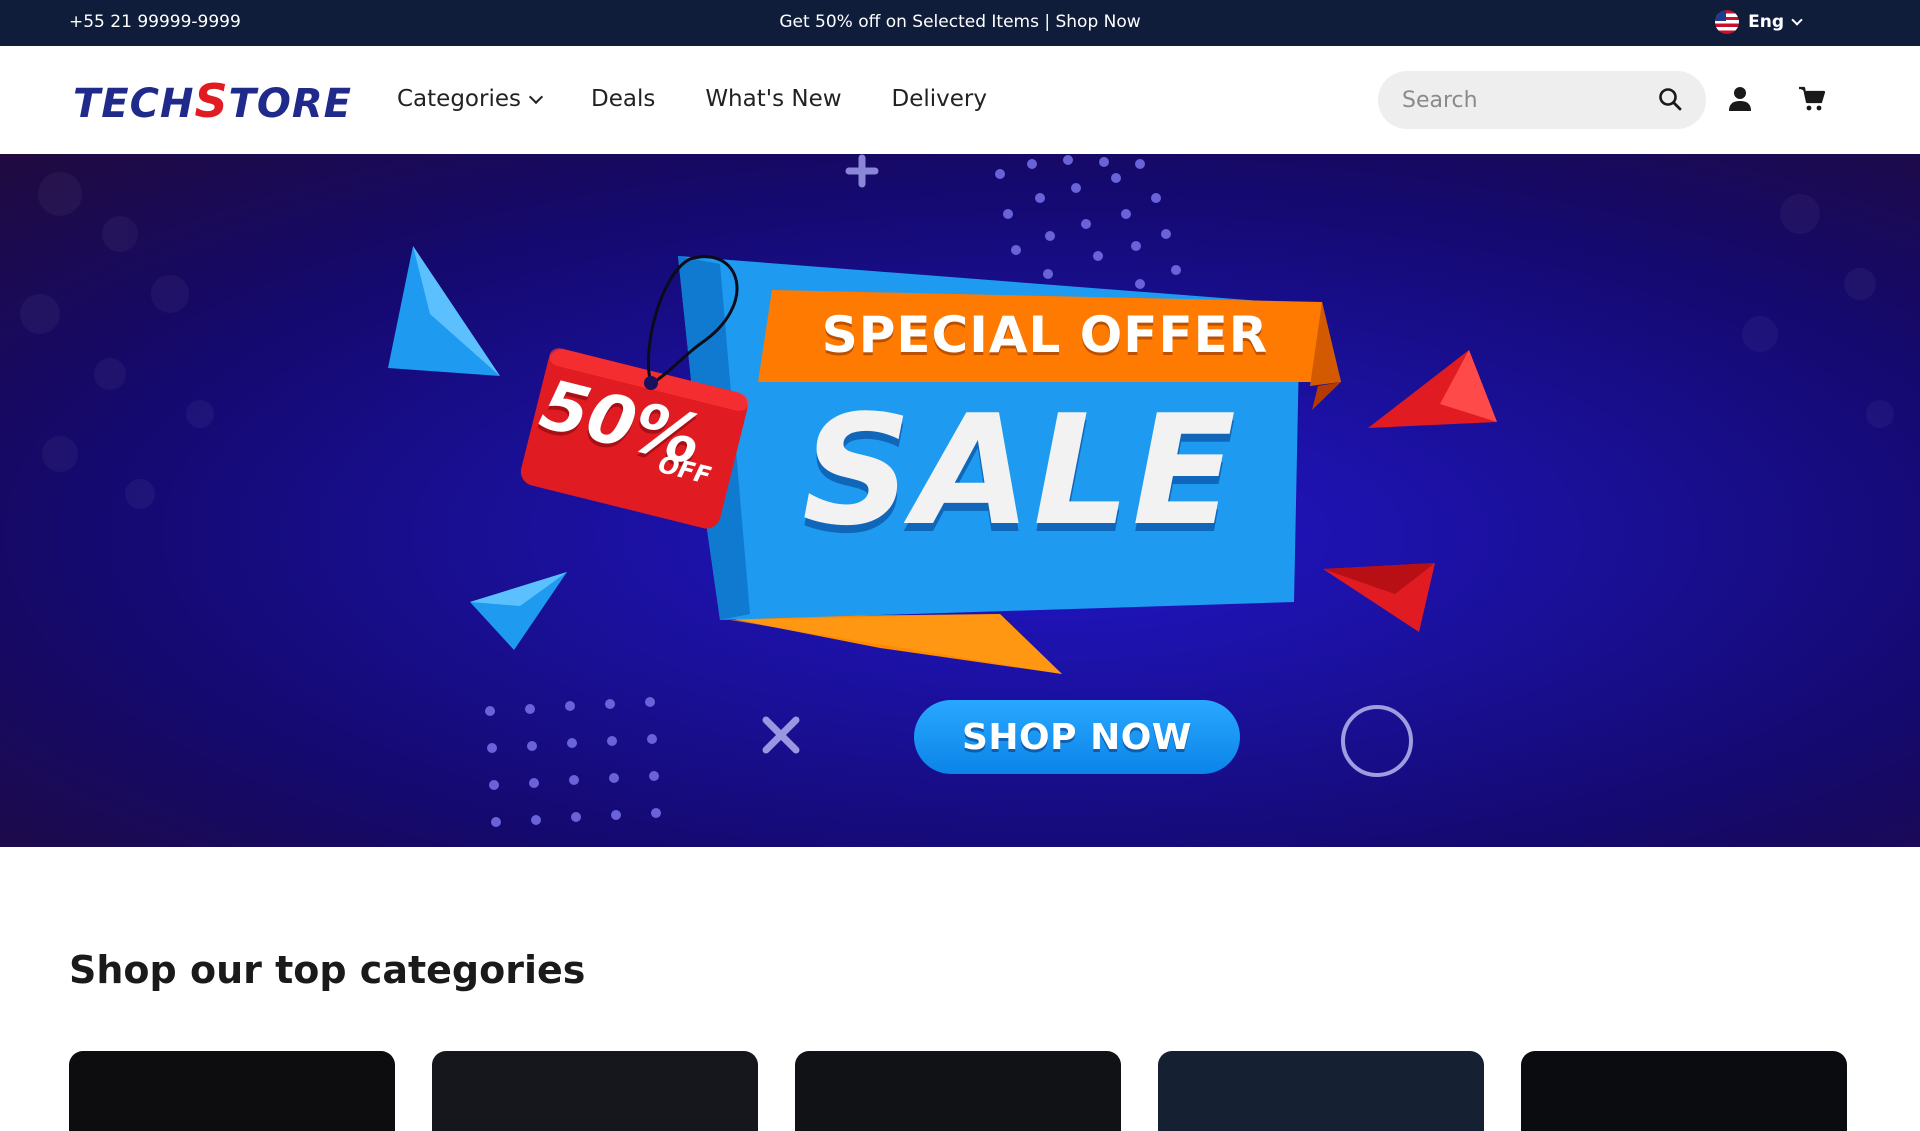 This screenshot has width=1920, height=1131. What do you see at coordinates (623, 99) in the screenshot?
I see `nav-deals: Deals` at bounding box center [623, 99].